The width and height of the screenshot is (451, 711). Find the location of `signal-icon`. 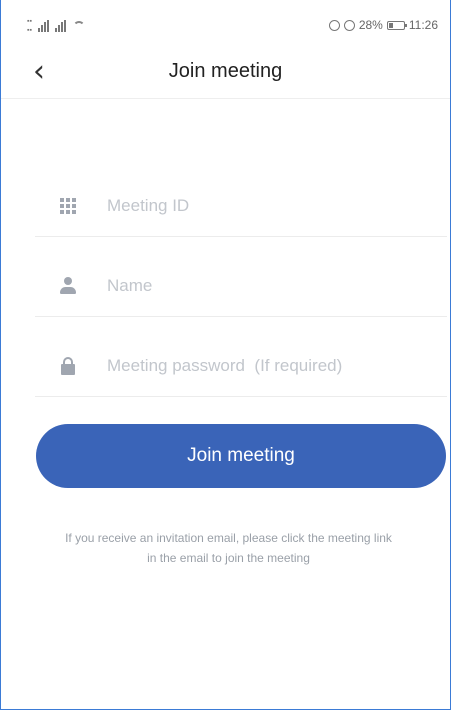

signal-icon is located at coordinates (43, 26).